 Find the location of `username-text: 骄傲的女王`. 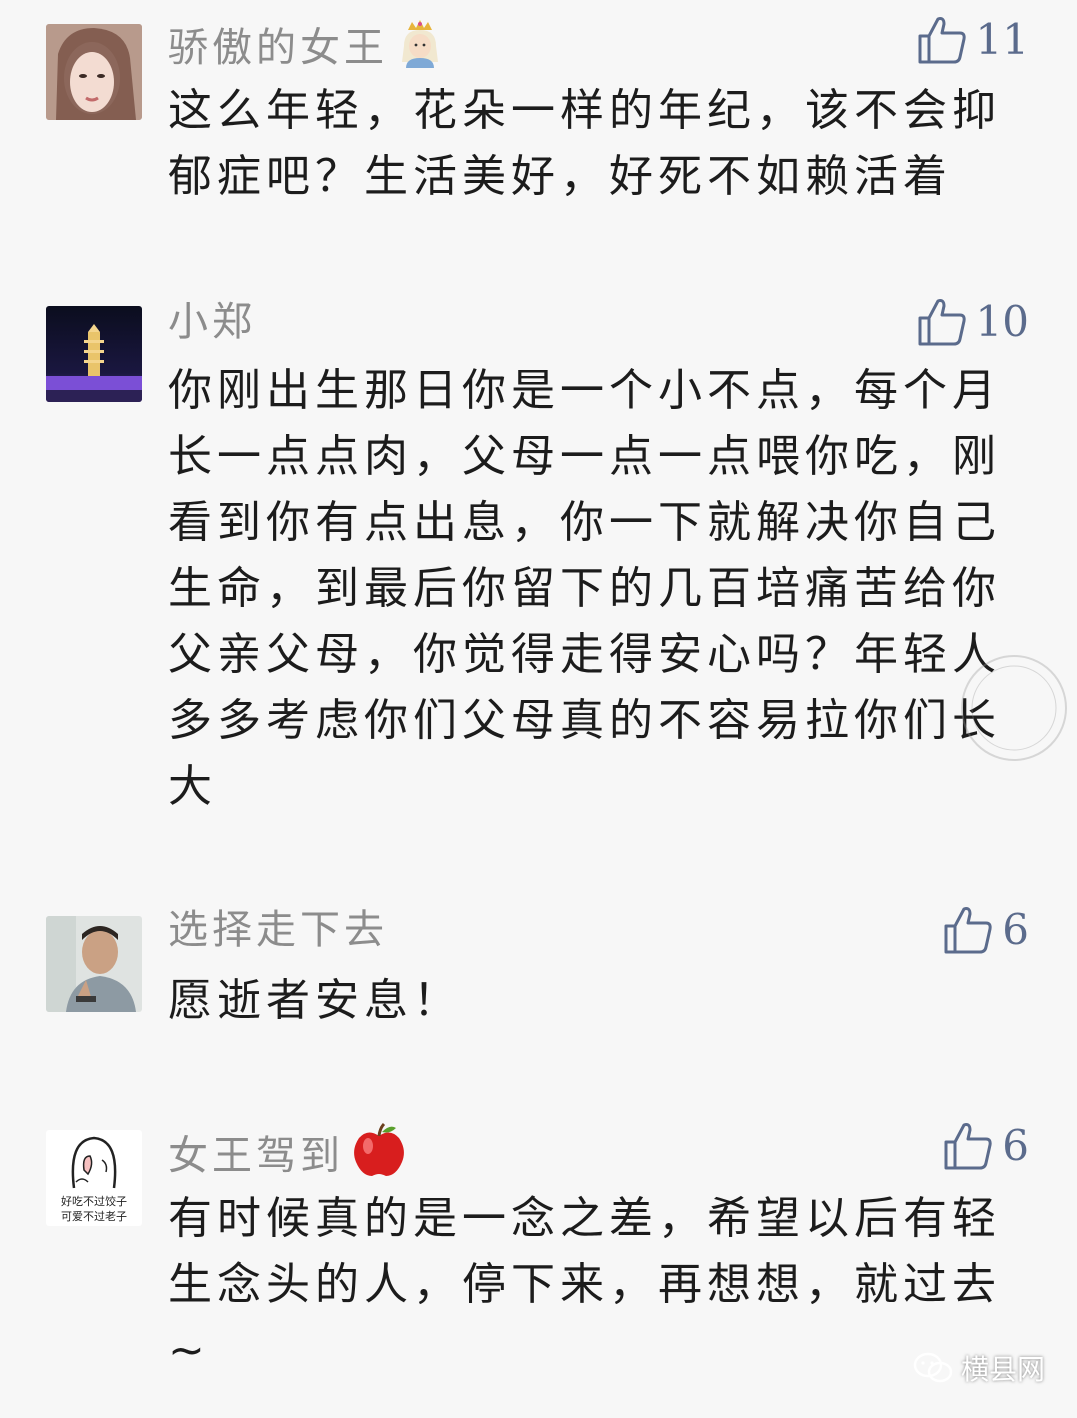

username-text: 骄傲的女王 is located at coordinates (278, 47).